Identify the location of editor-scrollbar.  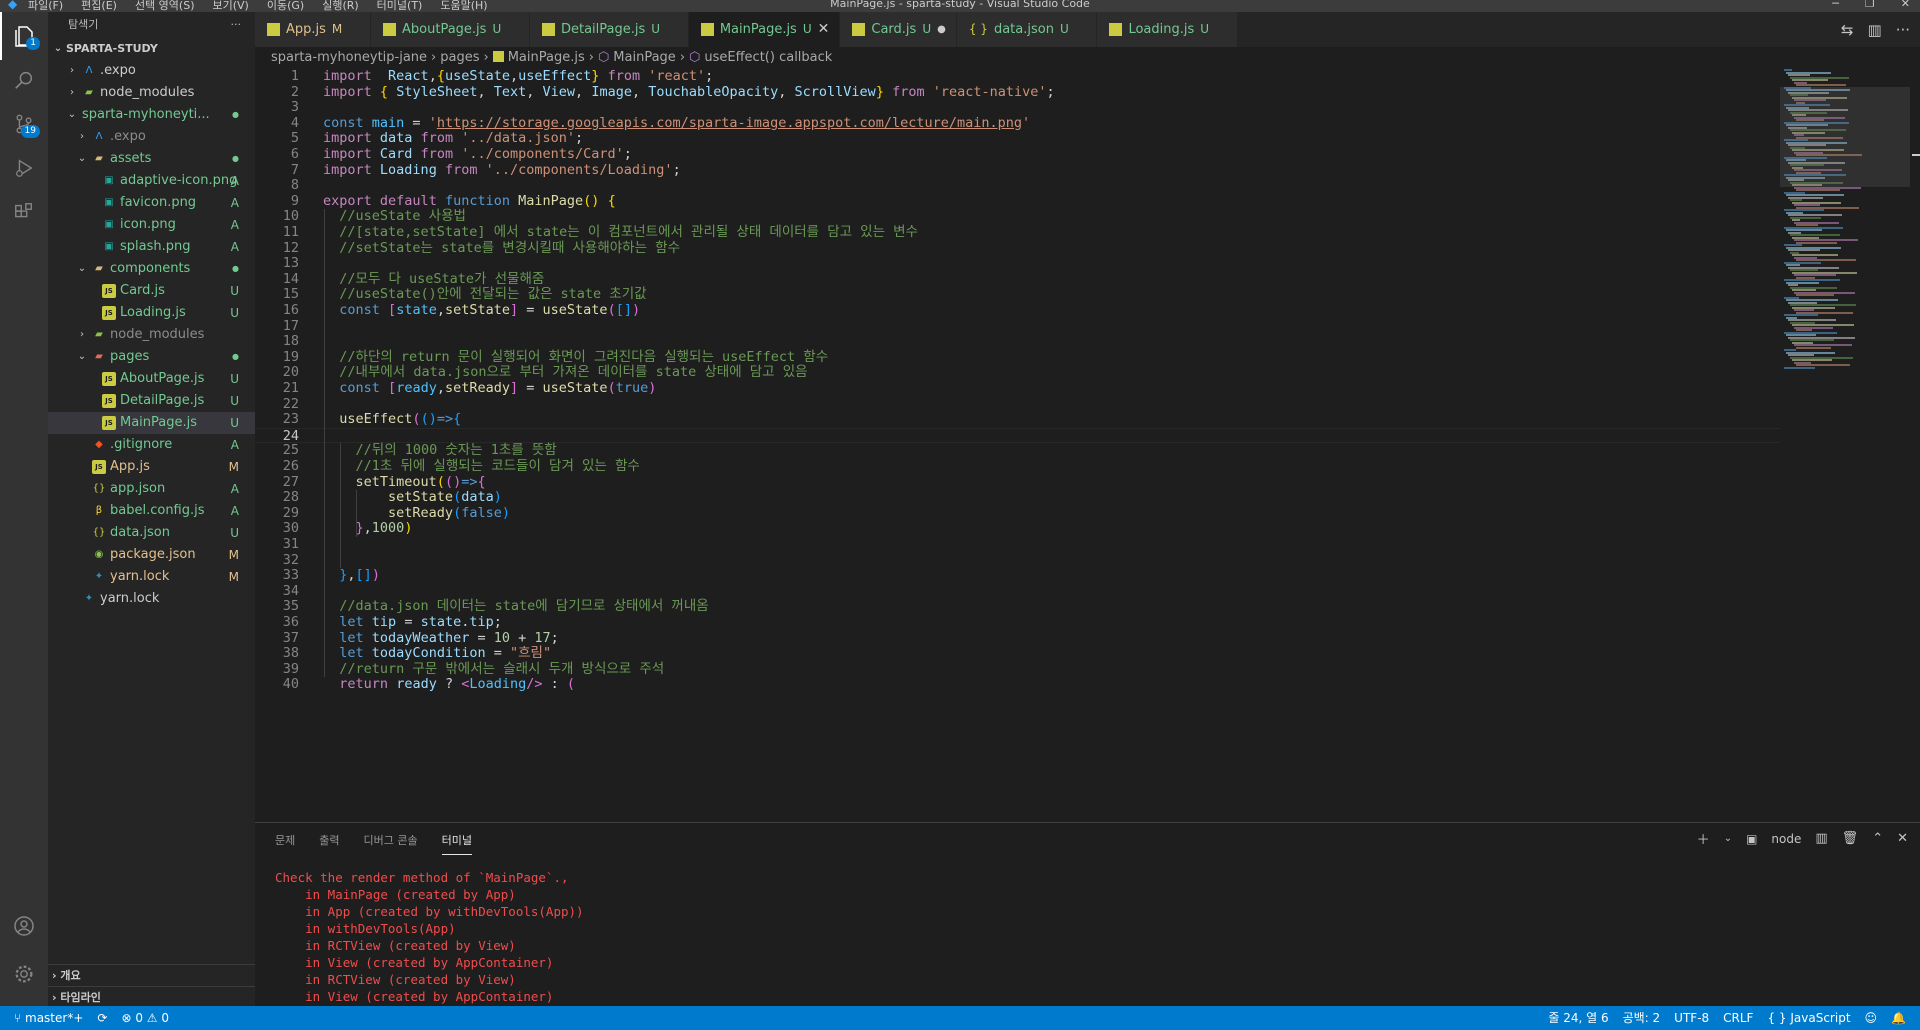
(1915, 445).